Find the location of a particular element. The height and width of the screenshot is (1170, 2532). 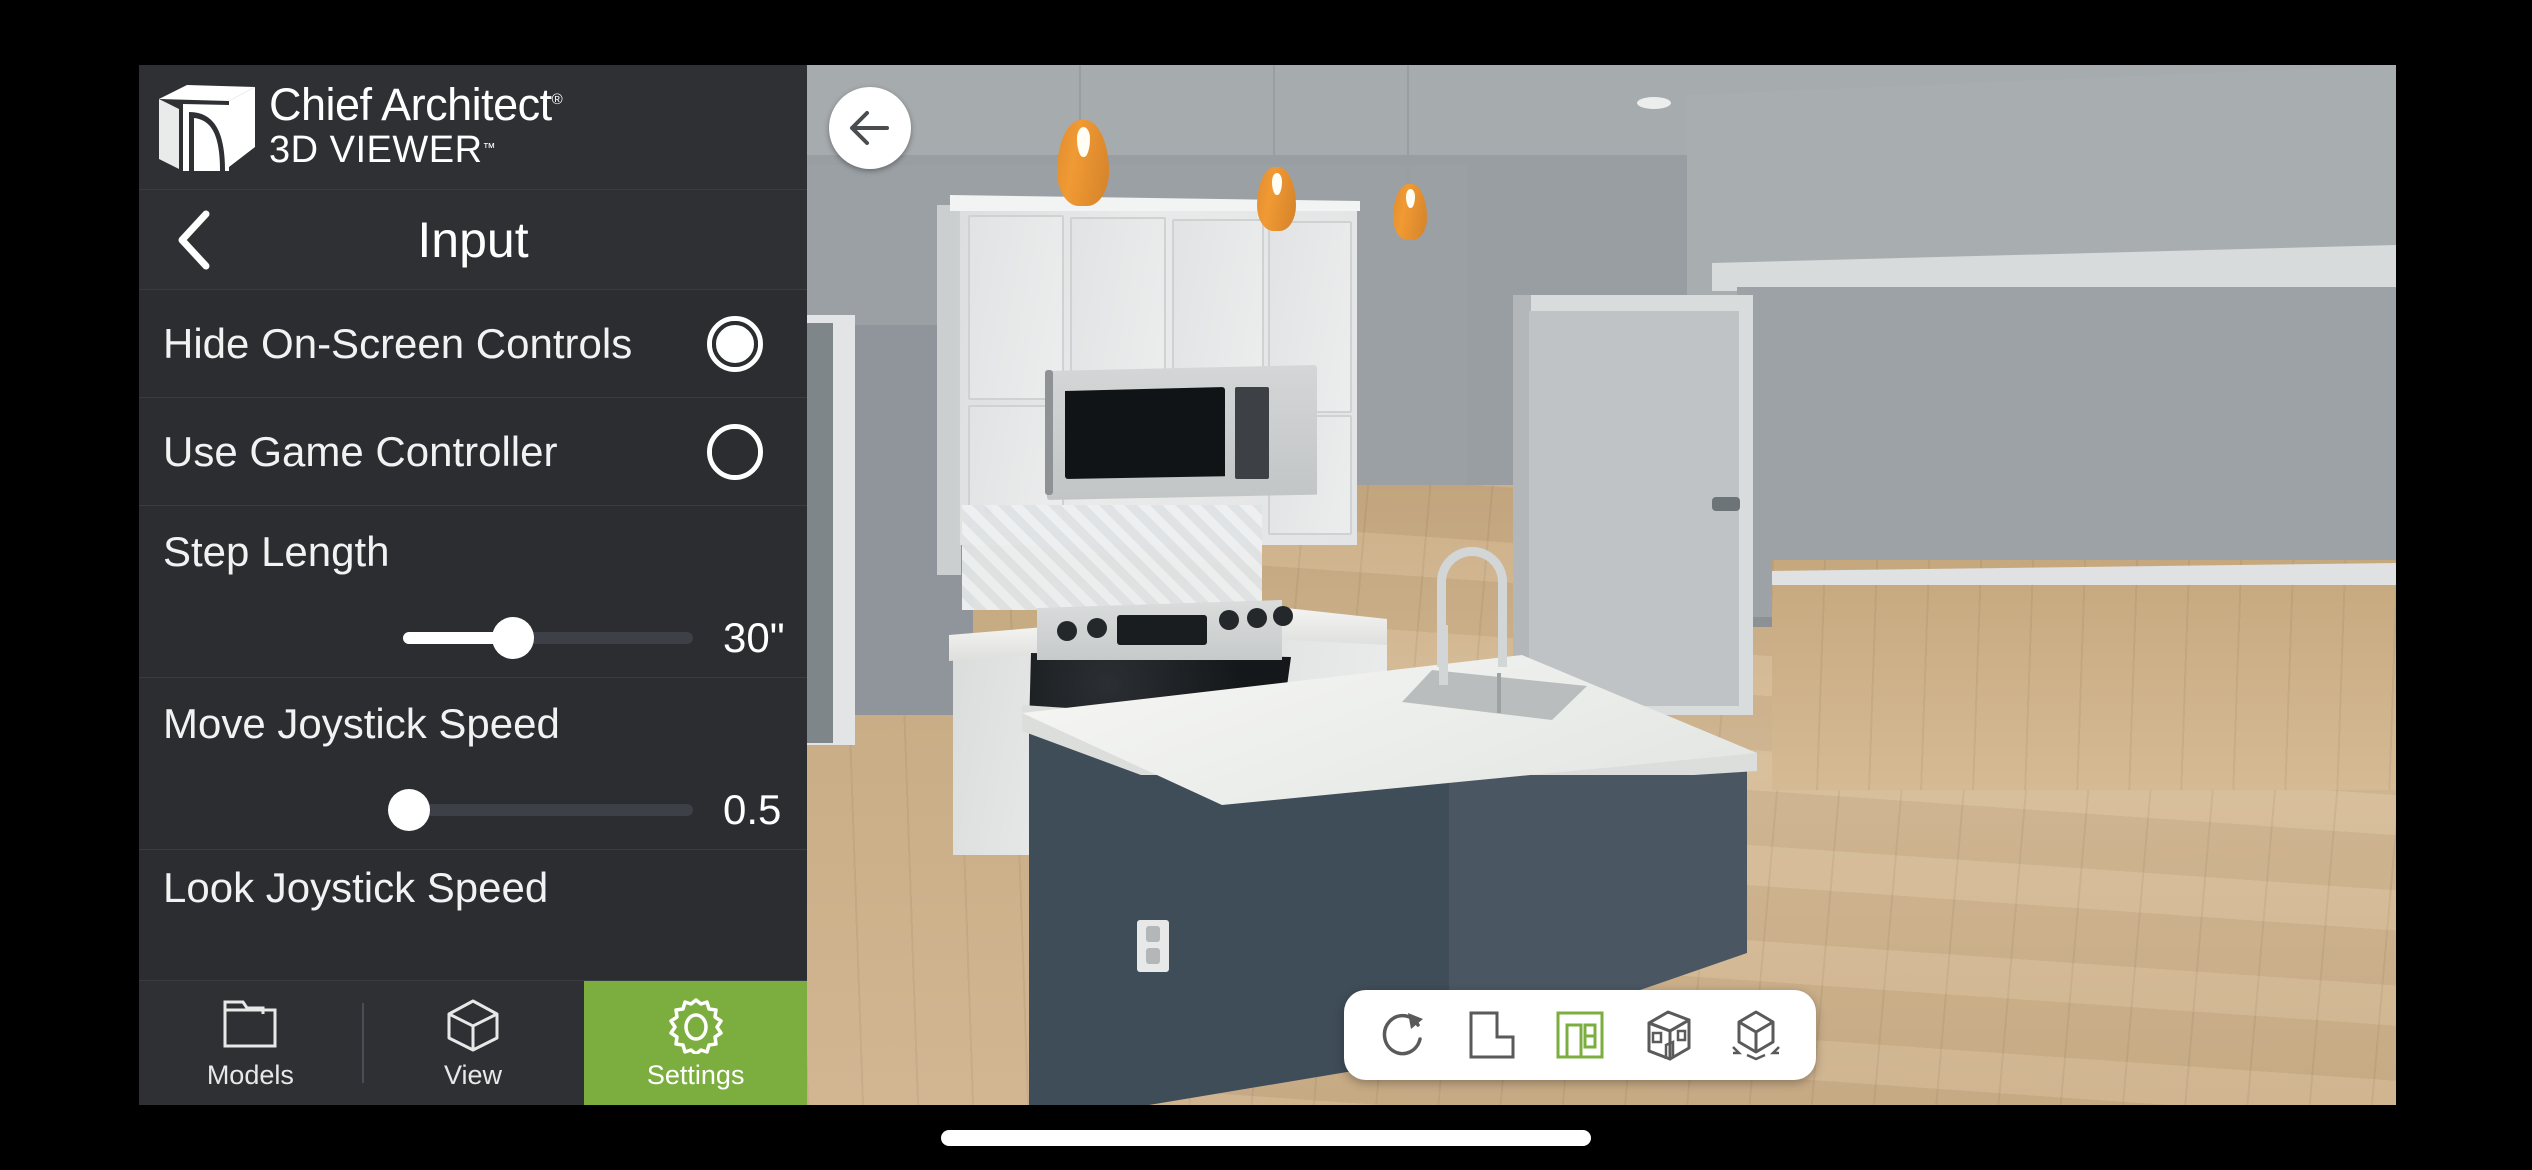

setting-label: Move Joystick Speed is located at coordinates (361, 723).